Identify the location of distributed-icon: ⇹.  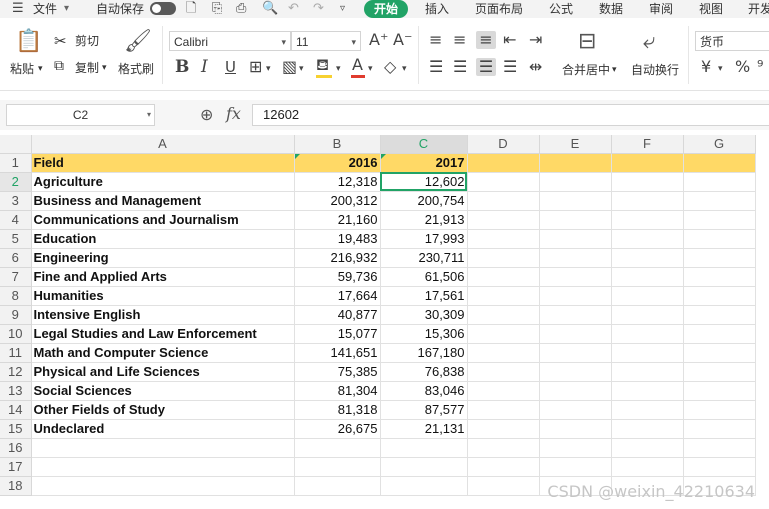
(535, 67).